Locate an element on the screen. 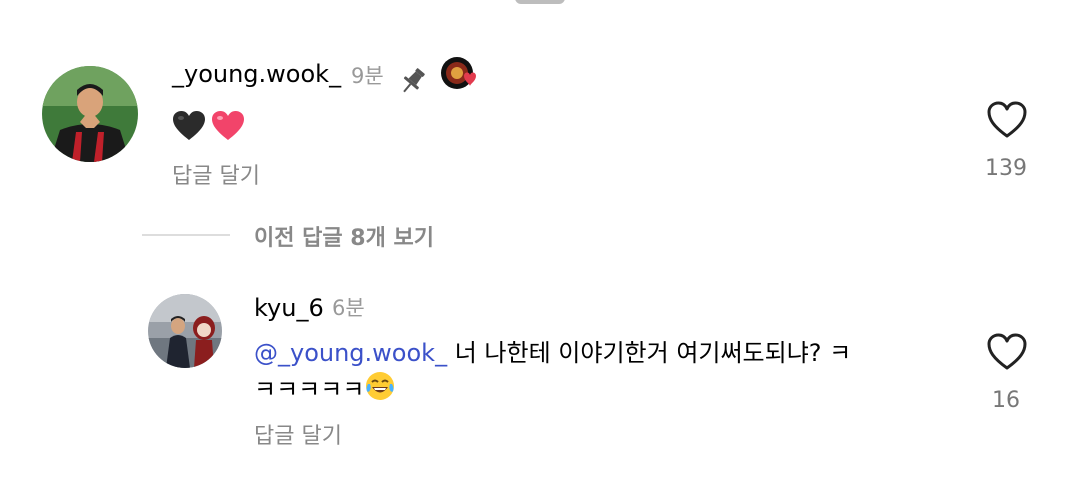 The height and width of the screenshot is (481, 1080). pink-heart-icon is located at coordinates (228, 128).